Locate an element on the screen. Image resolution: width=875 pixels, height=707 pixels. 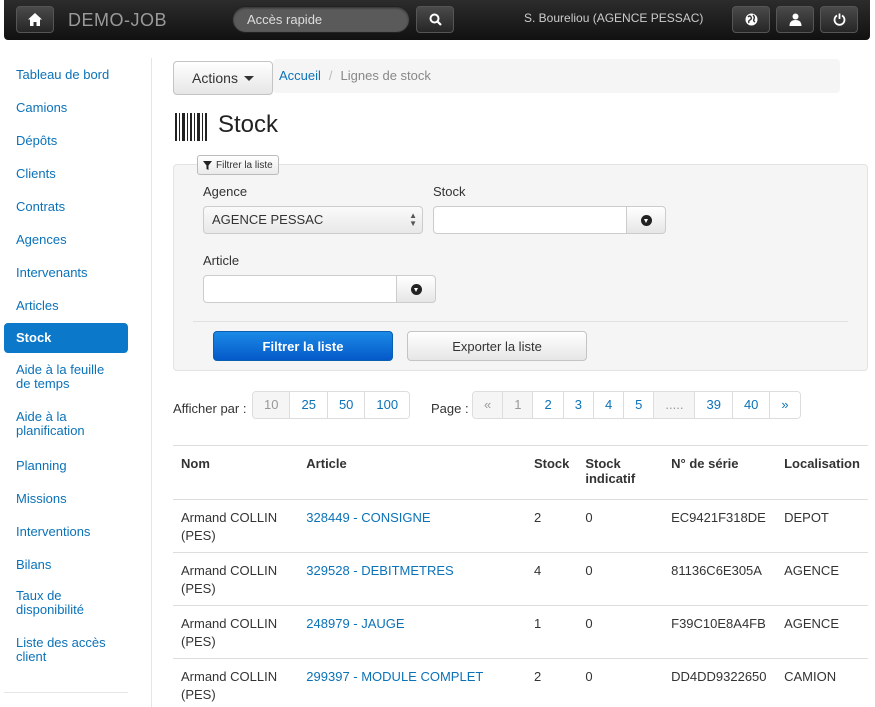
sidebar-item-clients: Clients is located at coordinates (66, 173).